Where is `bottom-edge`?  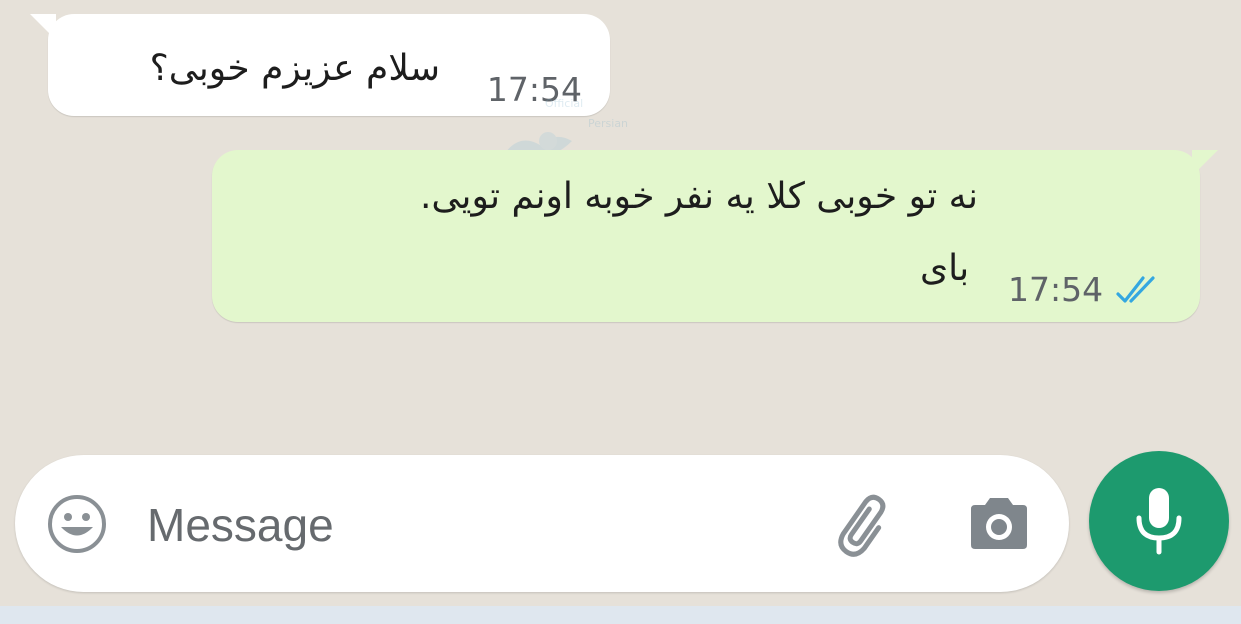 bottom-edge is located at coordinates (620, 615).